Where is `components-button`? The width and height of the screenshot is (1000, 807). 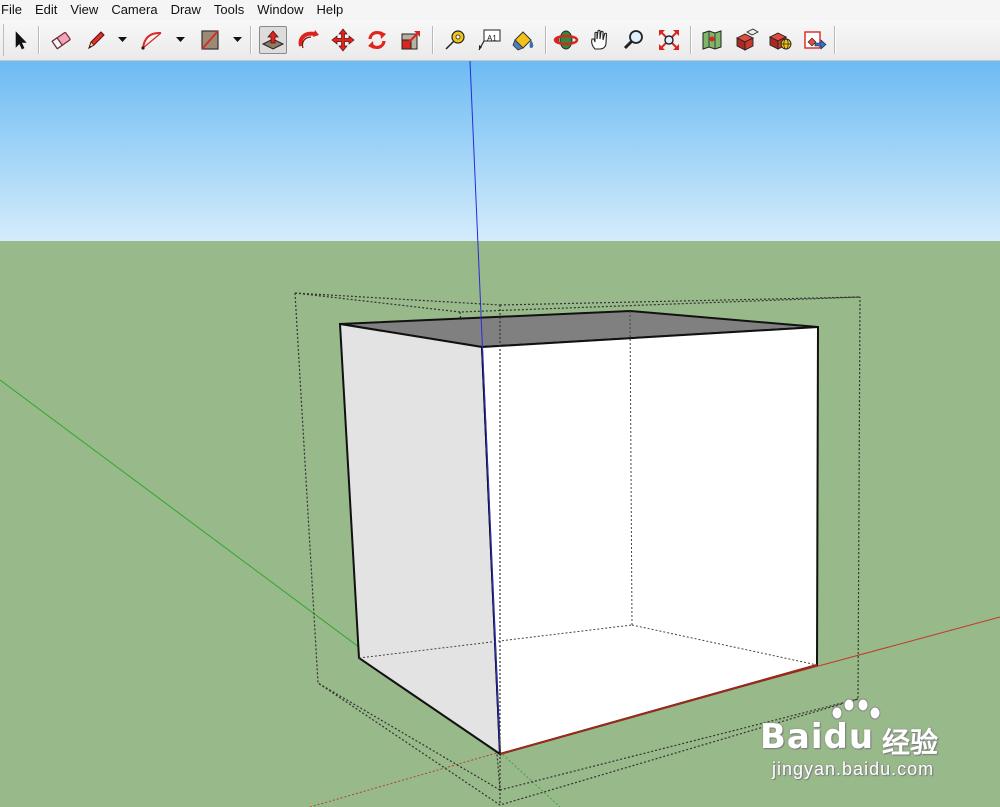 components-button is located at coordinates (746, 40).